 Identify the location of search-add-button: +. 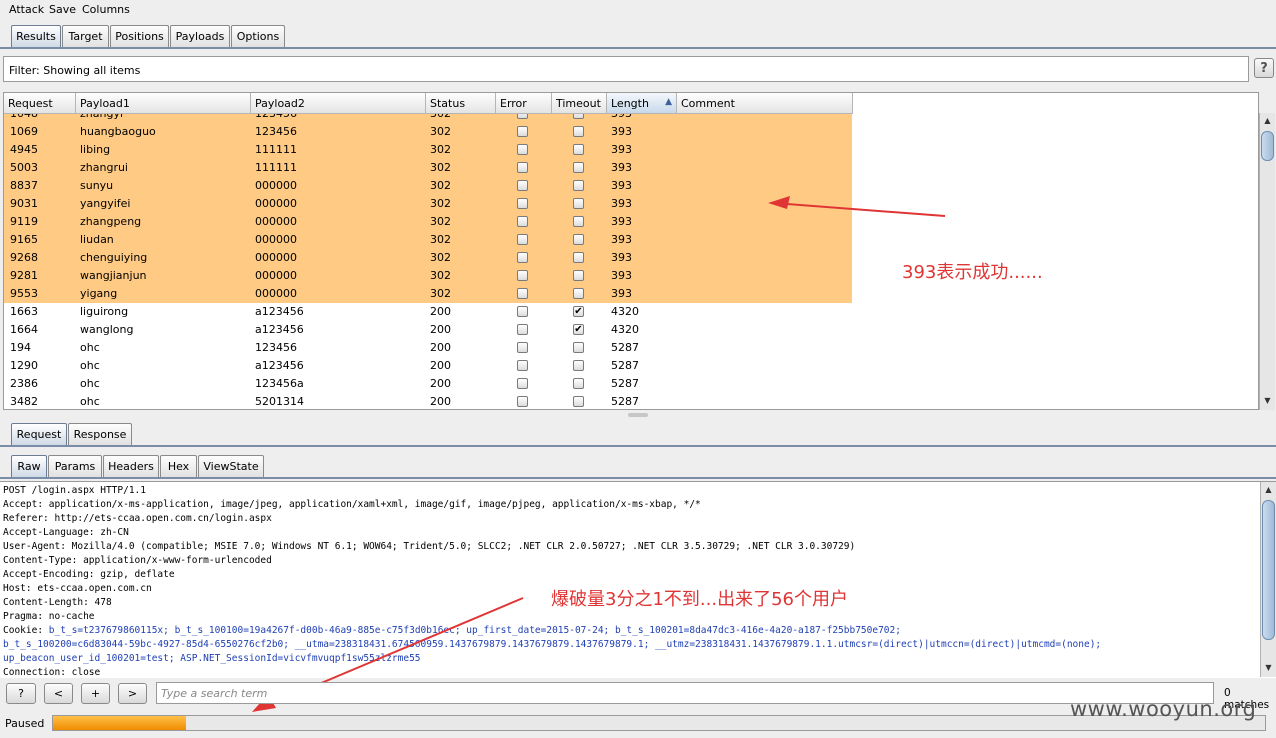
(95, 693).